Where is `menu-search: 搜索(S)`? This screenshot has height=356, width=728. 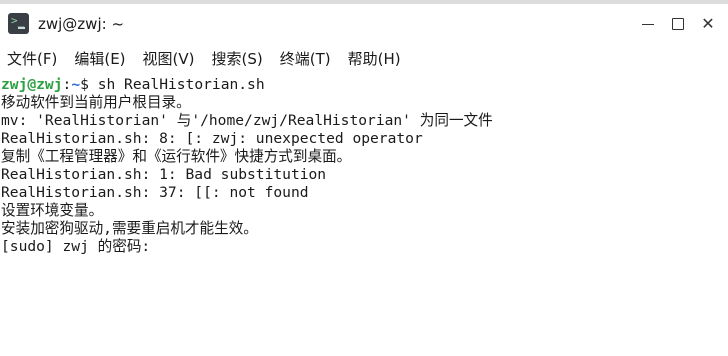 menu-search: 搜索(S) is located at coordinates (237, 59).